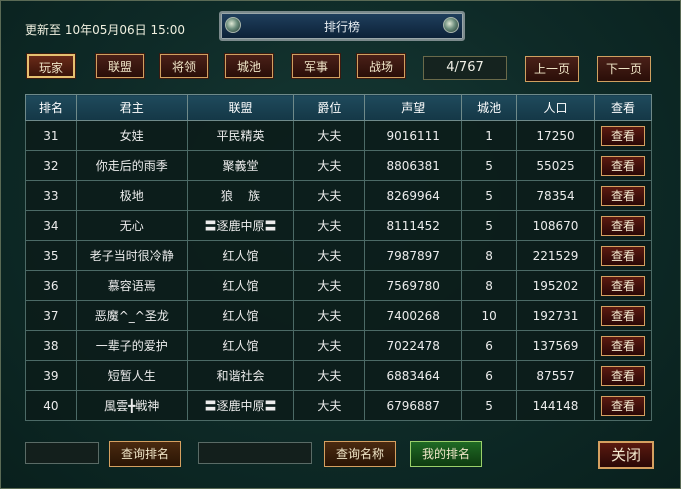 The image size is (681, 489). What do you see at coordinates (249, 66) in the screenshot?
I see `tab-cities: 城池` at bounding box center [249, 66].